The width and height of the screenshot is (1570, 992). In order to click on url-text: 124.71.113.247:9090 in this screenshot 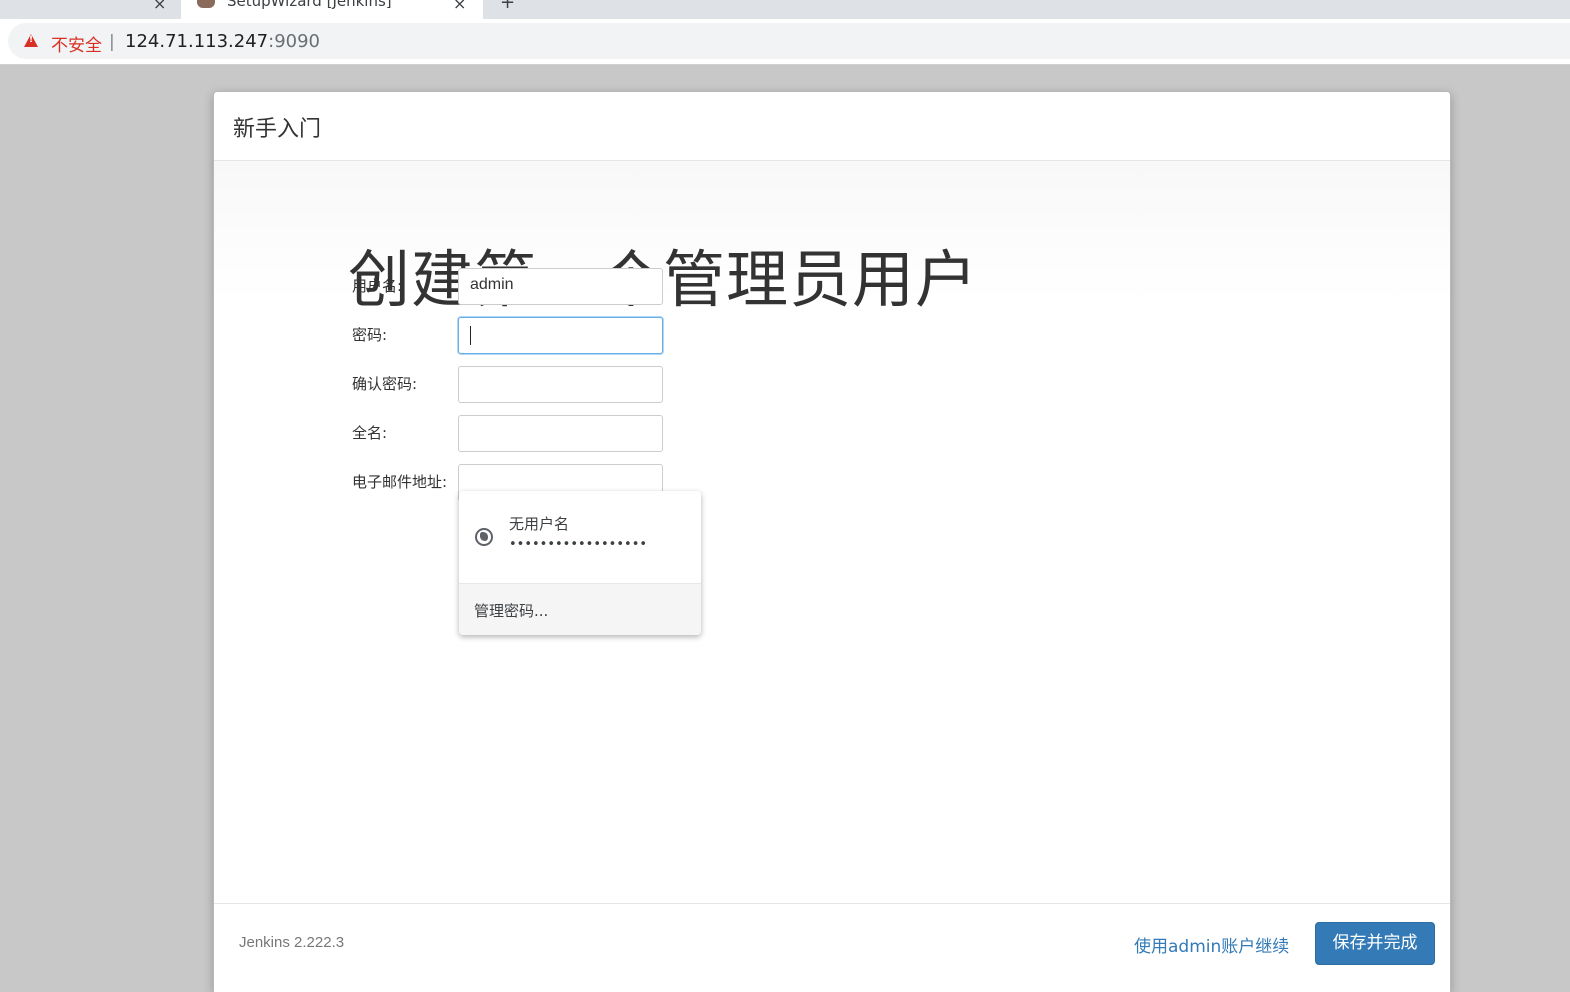, I will do `click(222, 41)`.